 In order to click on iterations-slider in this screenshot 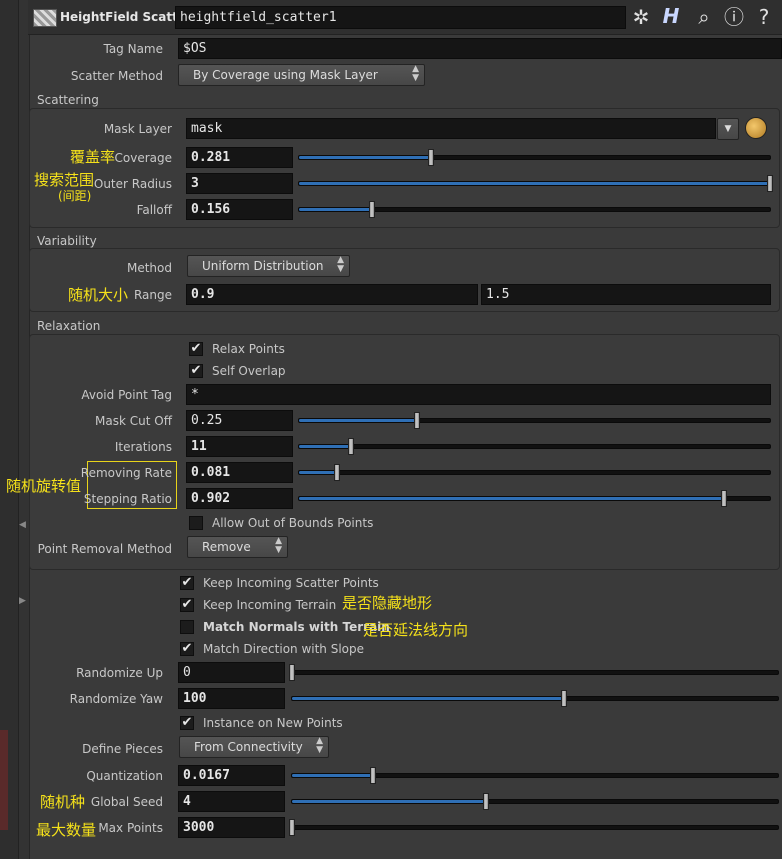, I will do `click(534, 446)`.